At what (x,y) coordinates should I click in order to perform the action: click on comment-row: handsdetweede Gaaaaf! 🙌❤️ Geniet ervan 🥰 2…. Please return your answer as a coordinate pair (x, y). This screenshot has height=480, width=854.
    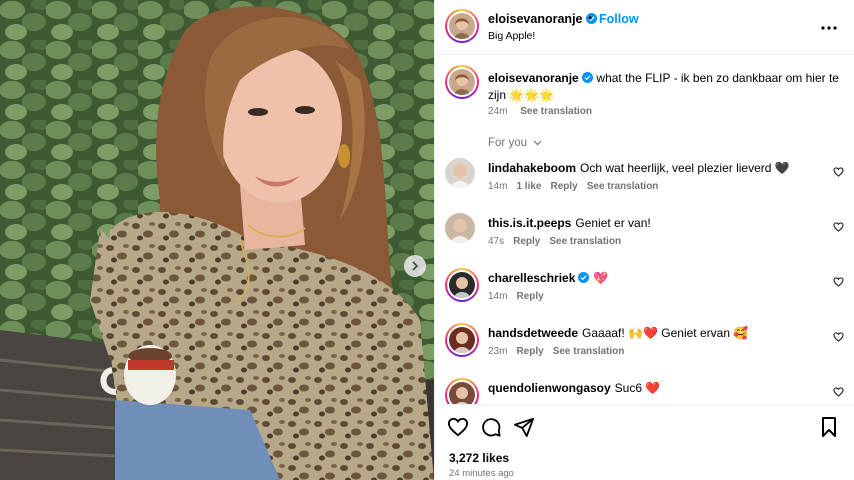
    Looking at the image, I should click on (645, 343).